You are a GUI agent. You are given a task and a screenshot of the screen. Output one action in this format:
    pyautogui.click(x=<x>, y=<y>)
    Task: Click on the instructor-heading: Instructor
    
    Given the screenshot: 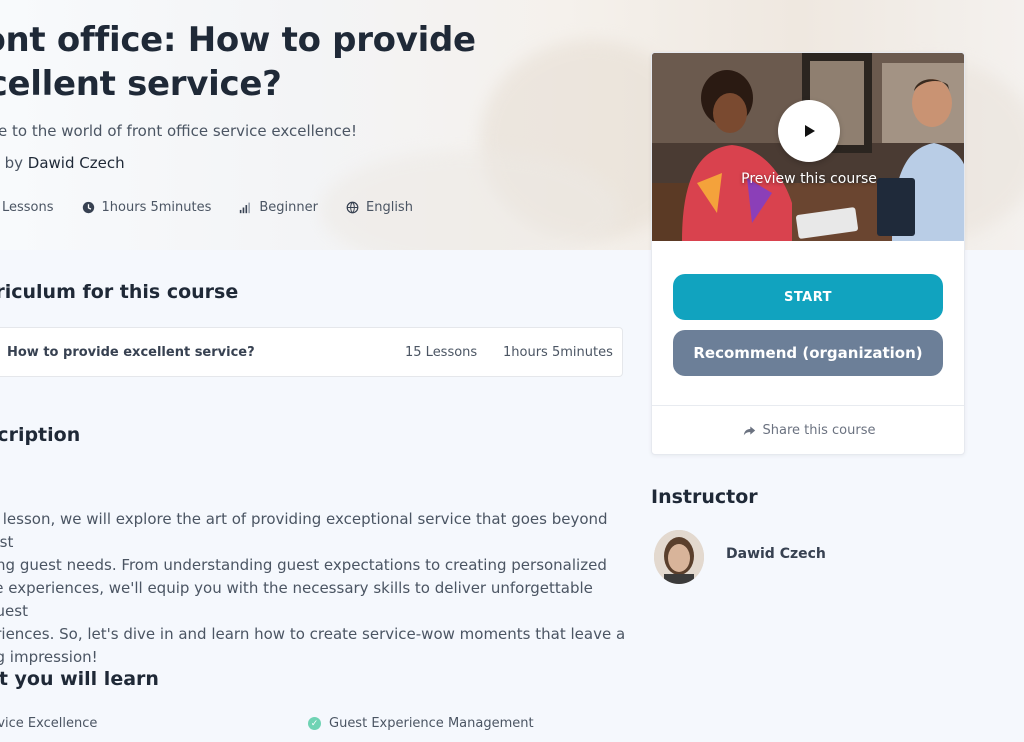 What is the action you would take?
    pyautogui.click(x=704, y=497)
    